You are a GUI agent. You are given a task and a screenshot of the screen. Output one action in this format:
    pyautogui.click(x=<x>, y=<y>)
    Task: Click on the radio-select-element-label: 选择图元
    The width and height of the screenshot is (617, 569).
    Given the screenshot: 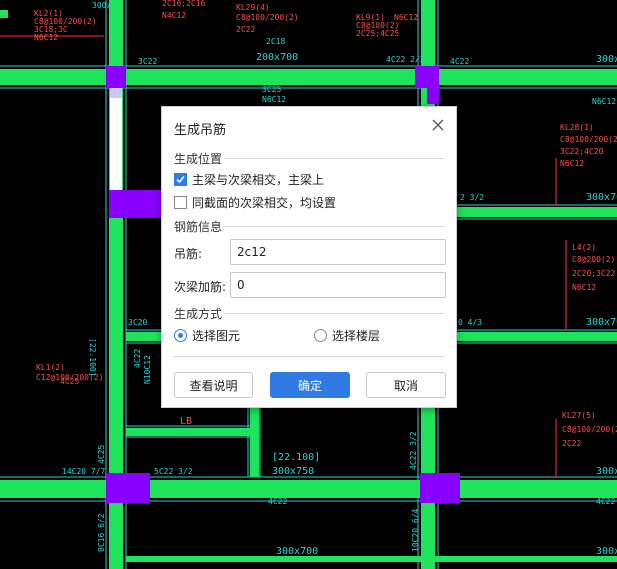 What is the action you would take?
    pyautogui.click(x=216, y=336)
    